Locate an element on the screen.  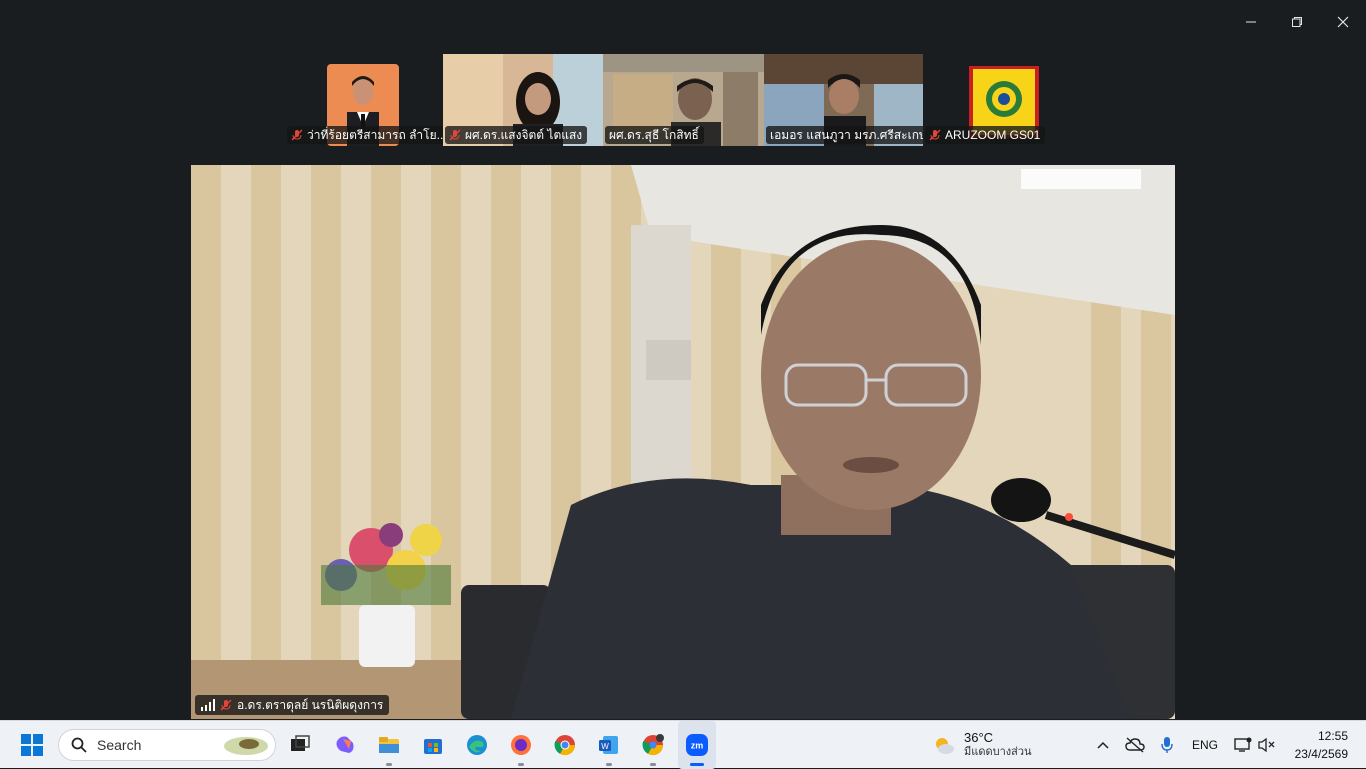
copilot-icon is located at coordinates (345, 744).